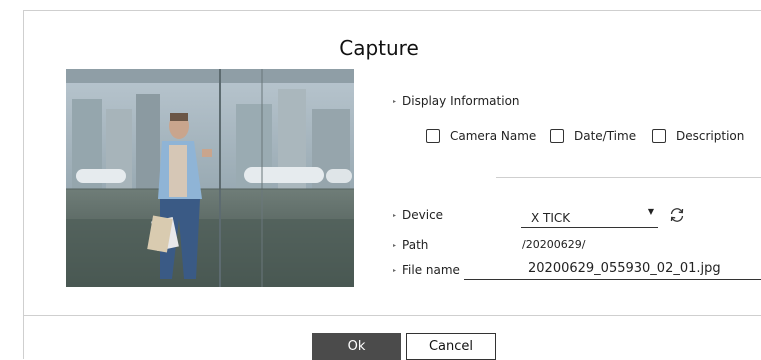  Describe the element at coordinates (493, 136) in the screenshot. I see `camera-name-label: Camera Name` at that location.